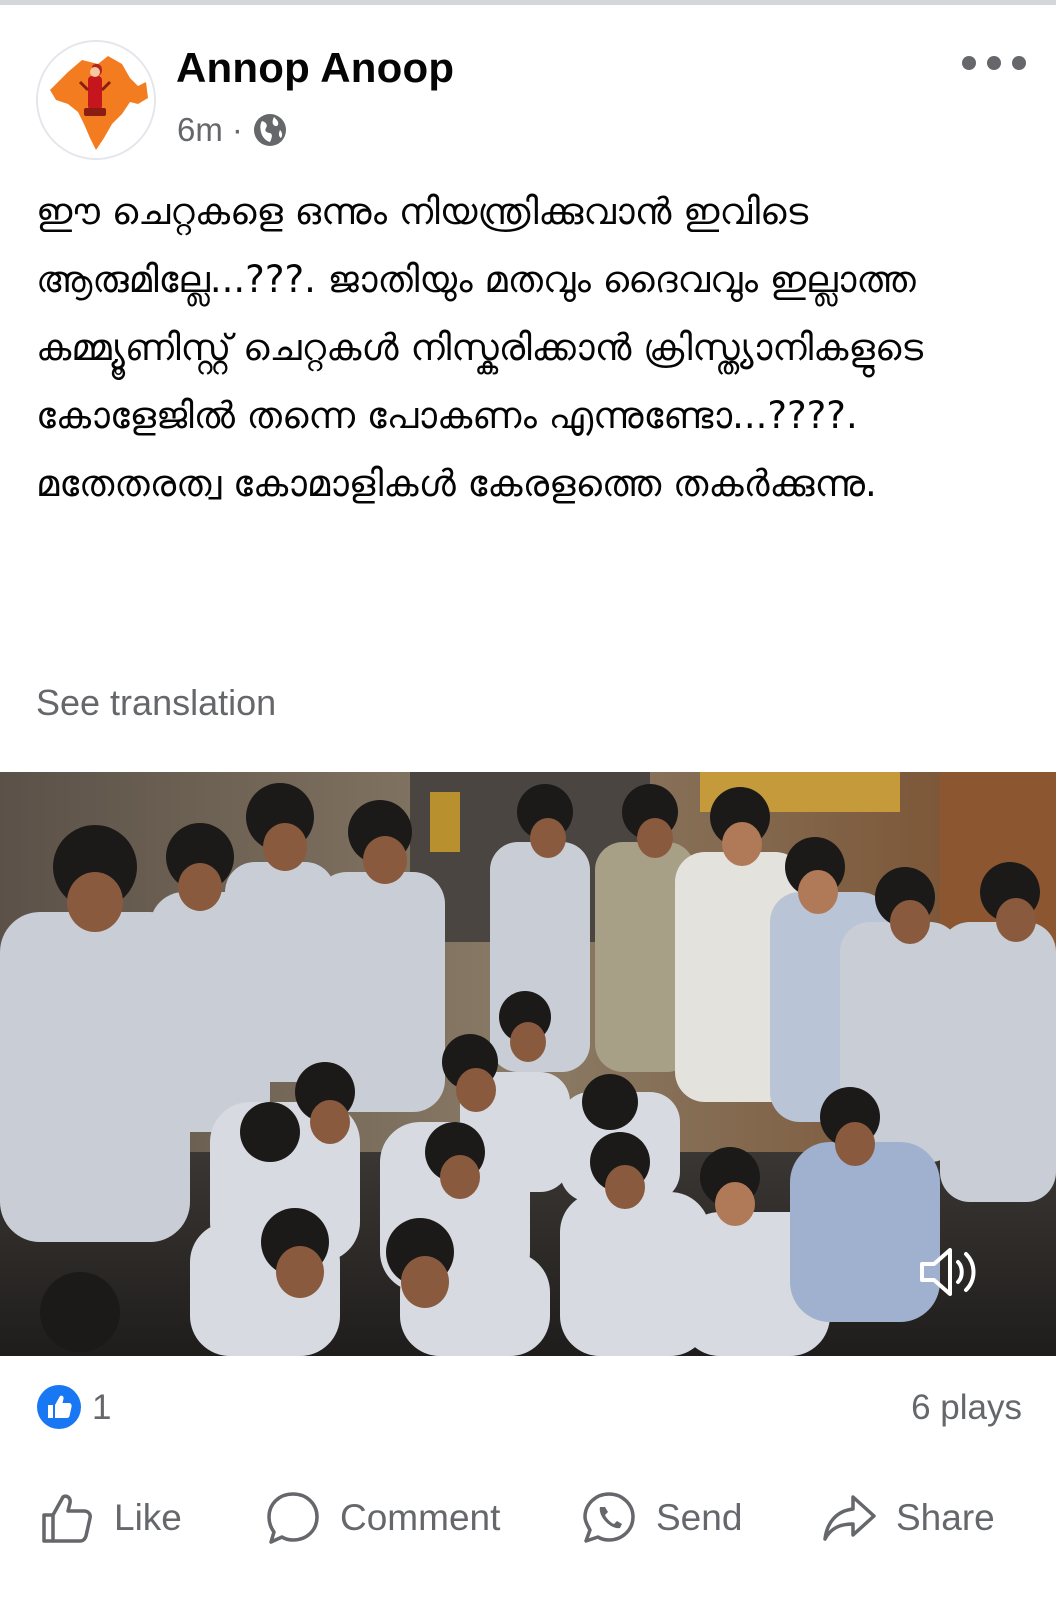  I want to click on avatar, so click(96, 100).